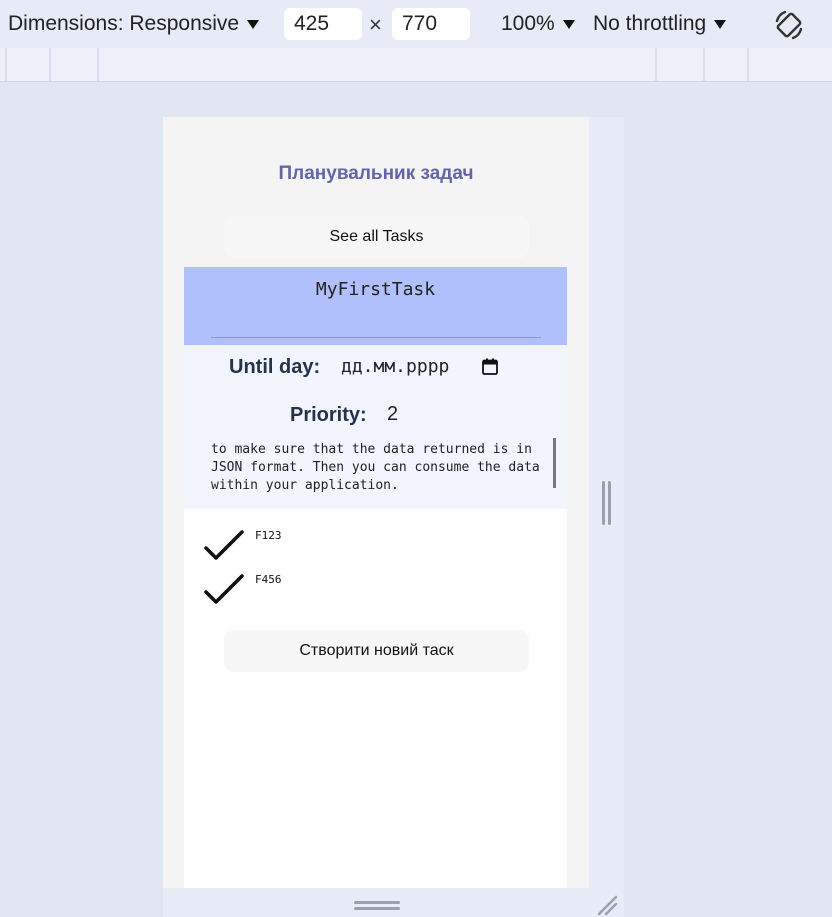 This screenshot has height=917, width=832. What do you see at coordinates (268, 535) in the screenshot?
I see `checklist-item-label: F123` at bounding box center [268, 535].